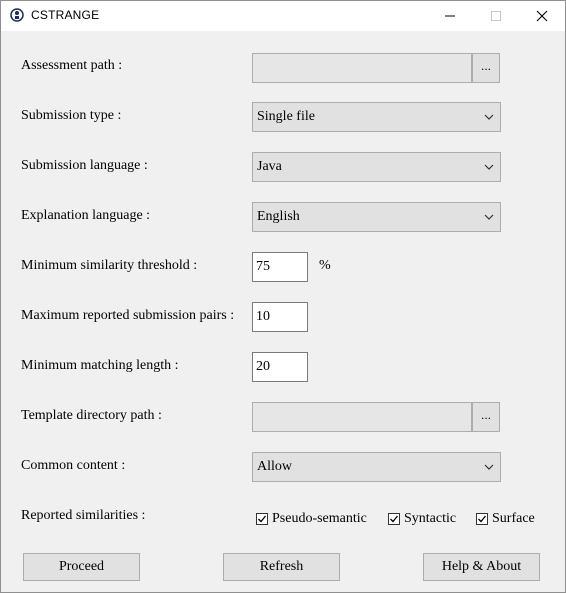 The image size is (566, 593). I want to click on maximize-icon, so click(496, 16).